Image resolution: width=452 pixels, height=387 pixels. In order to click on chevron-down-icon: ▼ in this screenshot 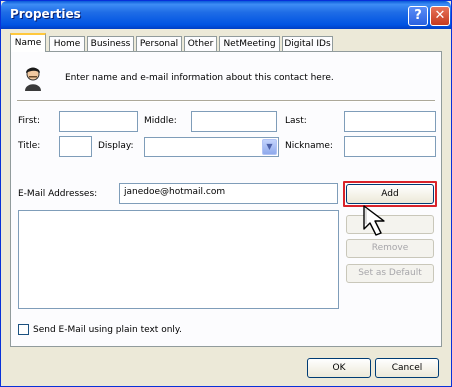, I will do `click(269, 146)`.